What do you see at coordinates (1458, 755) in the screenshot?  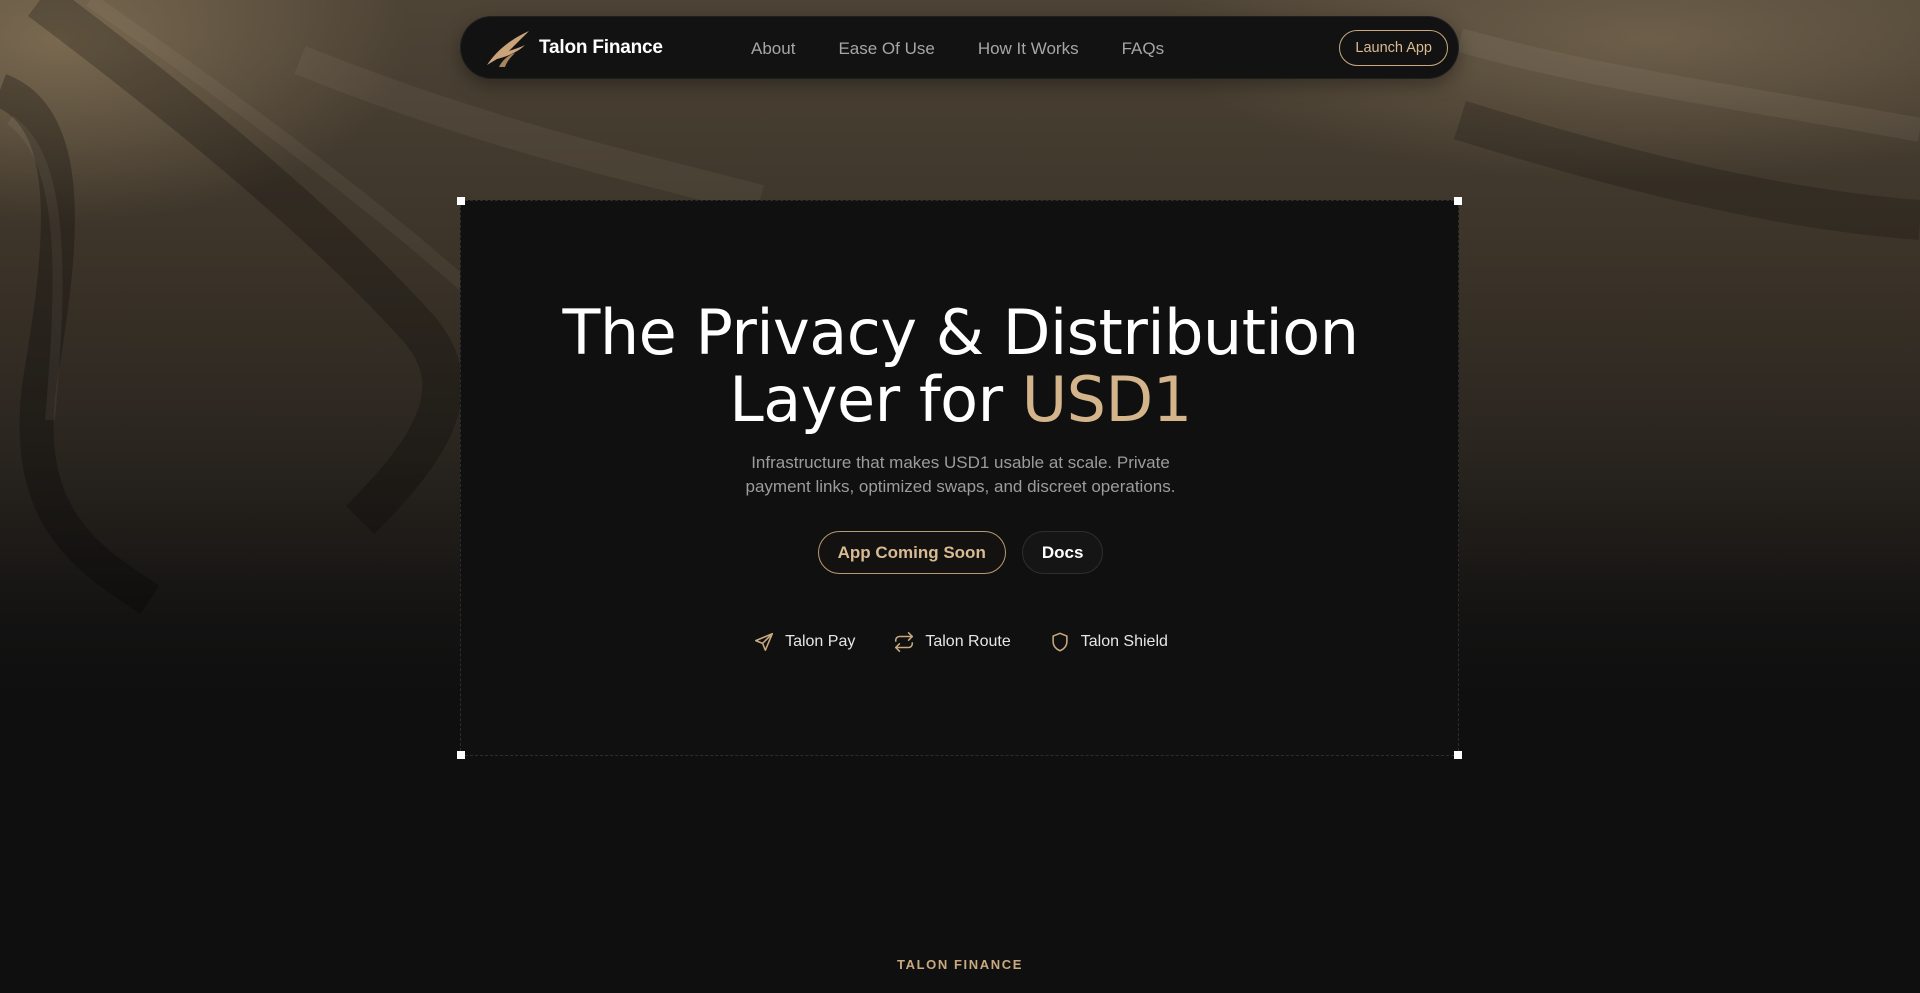 I see `resize-handle-bottom-right` at bounding box center [1458, 755].